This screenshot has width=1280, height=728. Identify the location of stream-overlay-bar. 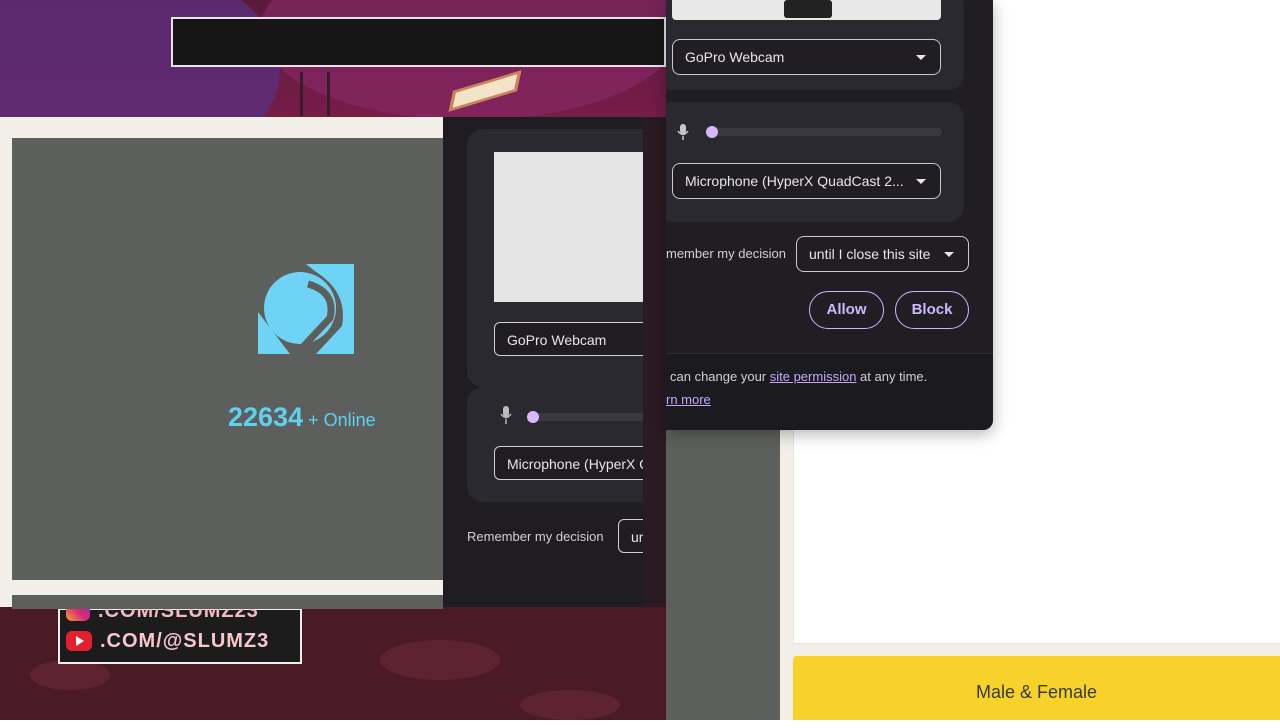
(418, 42).